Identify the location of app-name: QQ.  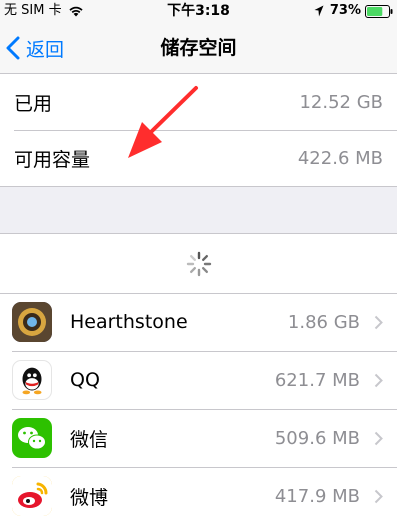
(85, 380).